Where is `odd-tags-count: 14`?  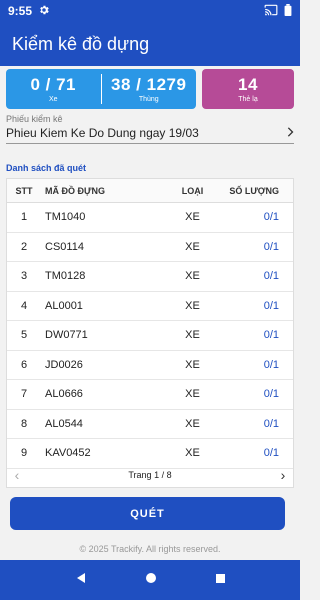 odd-tags-count: 14 is located at coordinates (248, 84).